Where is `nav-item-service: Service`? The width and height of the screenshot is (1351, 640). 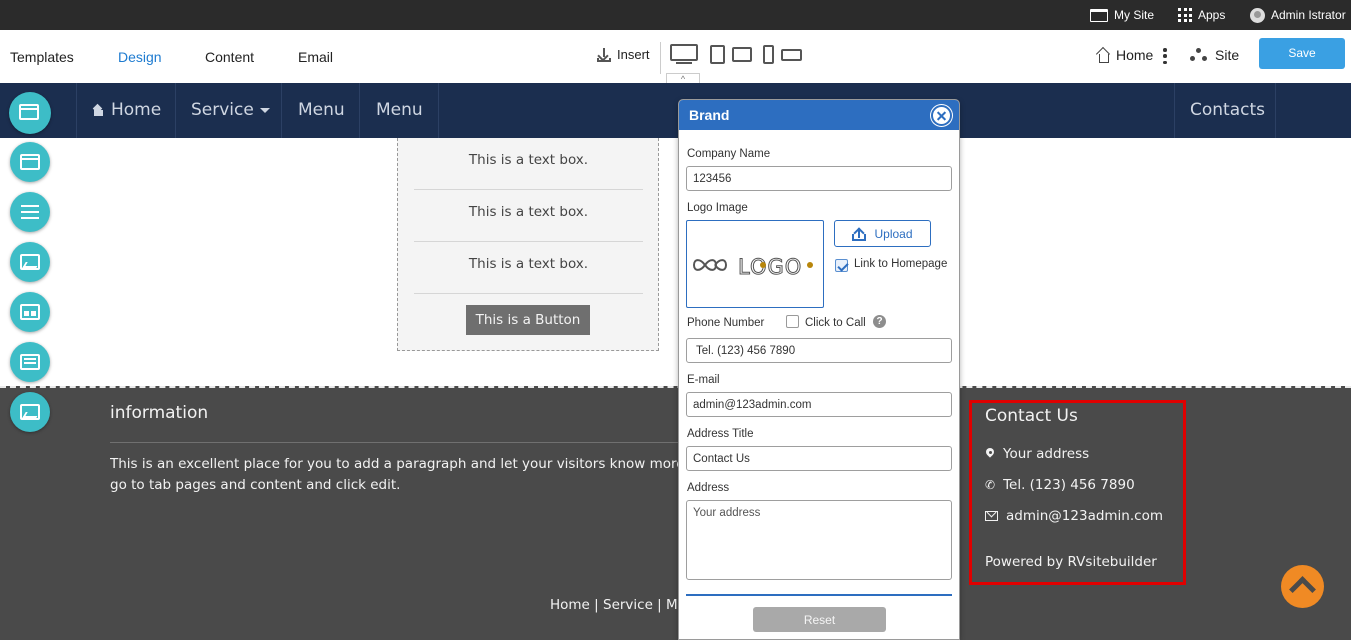
nav-item-service: Service is located at coordinates (228, 110).